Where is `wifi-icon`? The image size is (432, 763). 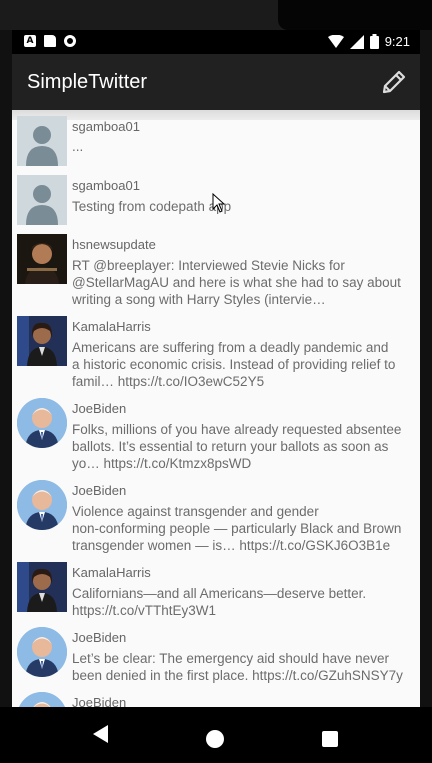
wifi-icon is located at coordinates (335, 41).